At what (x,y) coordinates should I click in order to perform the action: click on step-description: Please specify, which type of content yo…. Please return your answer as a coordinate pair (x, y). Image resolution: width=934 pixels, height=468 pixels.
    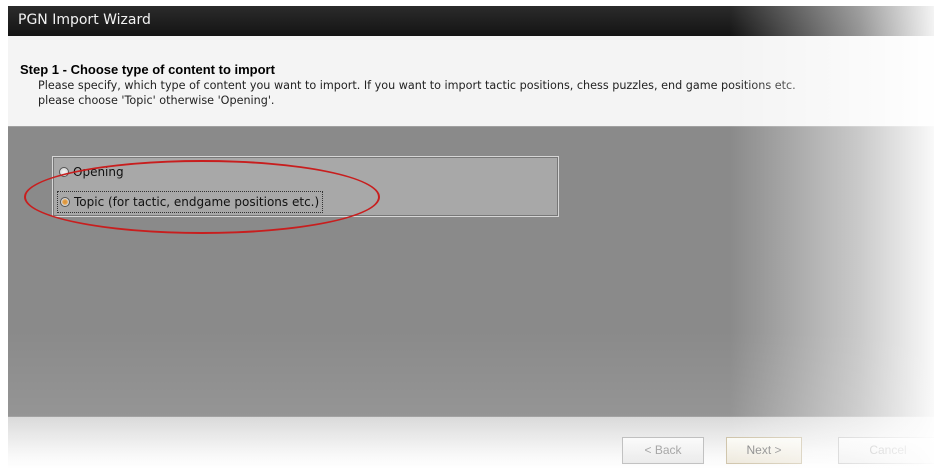
    Looking at the image, I should click on (417, 93).